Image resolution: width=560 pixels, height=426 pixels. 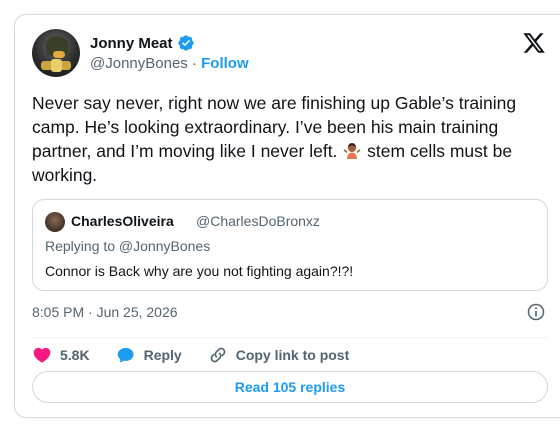 I want to click on reply-label: Reply, so click(x=162, y=355).